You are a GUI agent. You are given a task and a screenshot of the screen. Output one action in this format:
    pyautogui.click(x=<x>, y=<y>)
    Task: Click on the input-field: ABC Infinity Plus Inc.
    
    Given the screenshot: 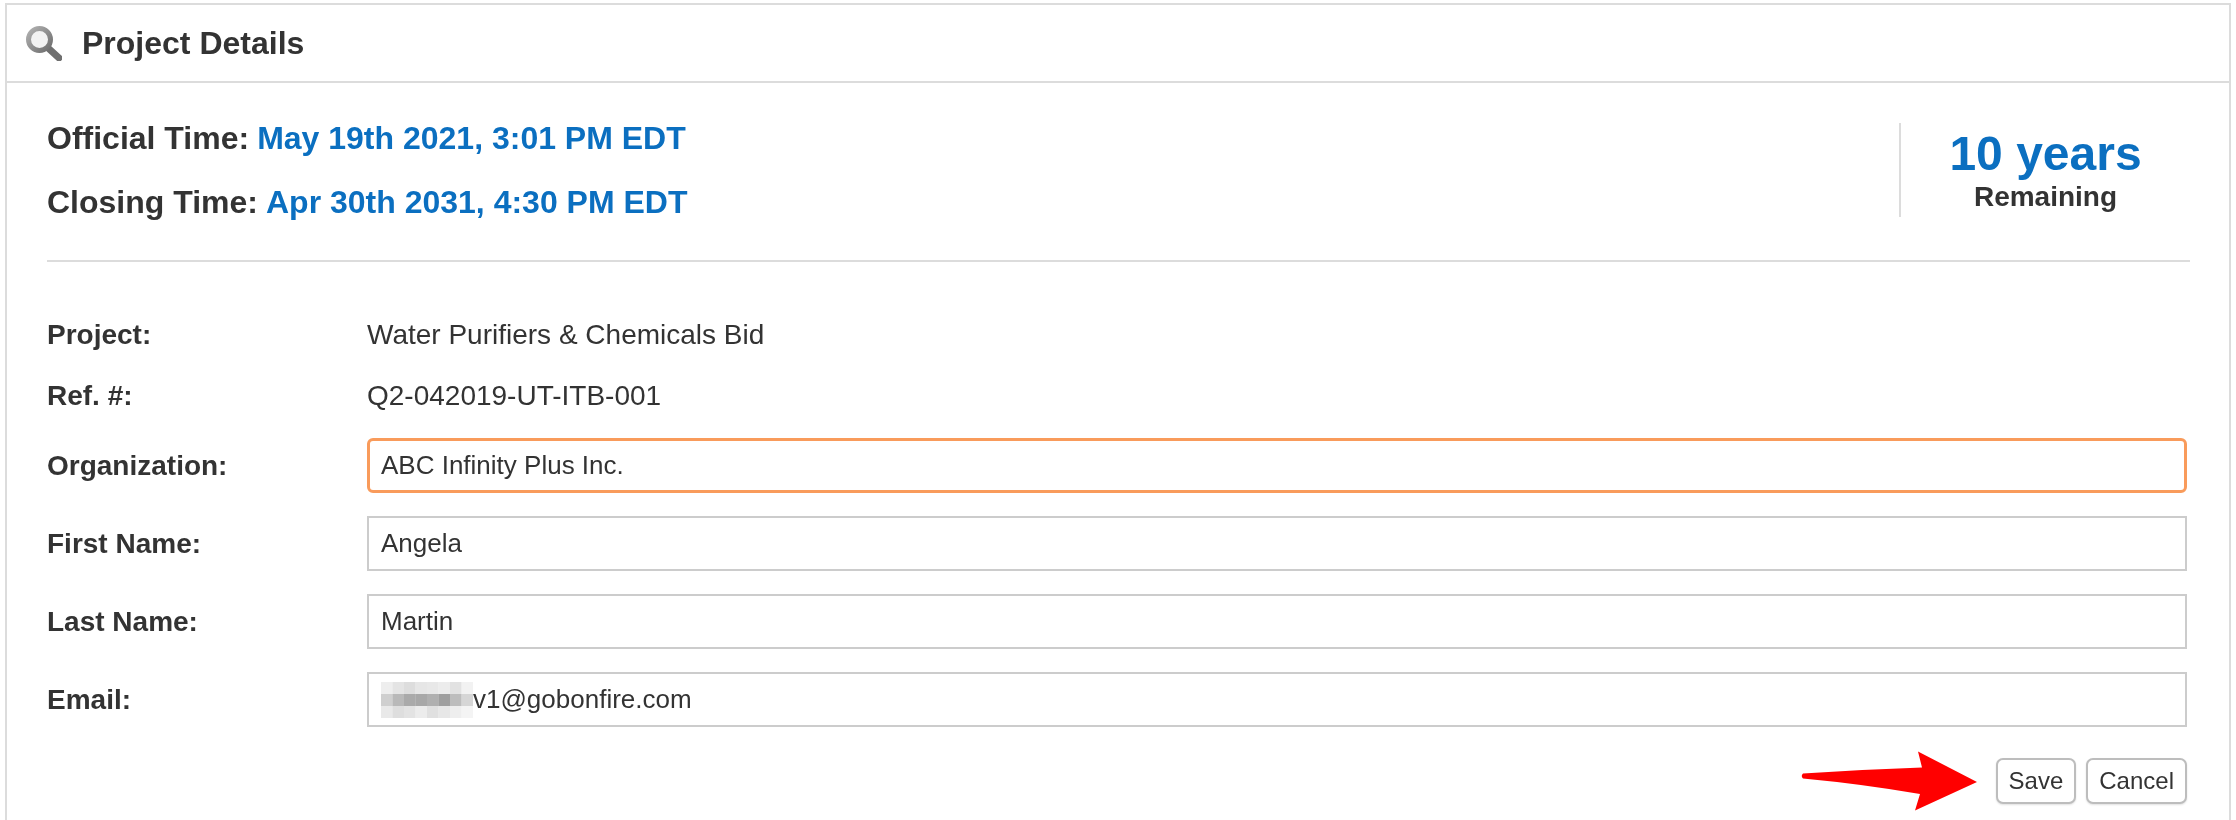 What is the action you would take?
    pyautogui.click(x=1277, y=465)
    